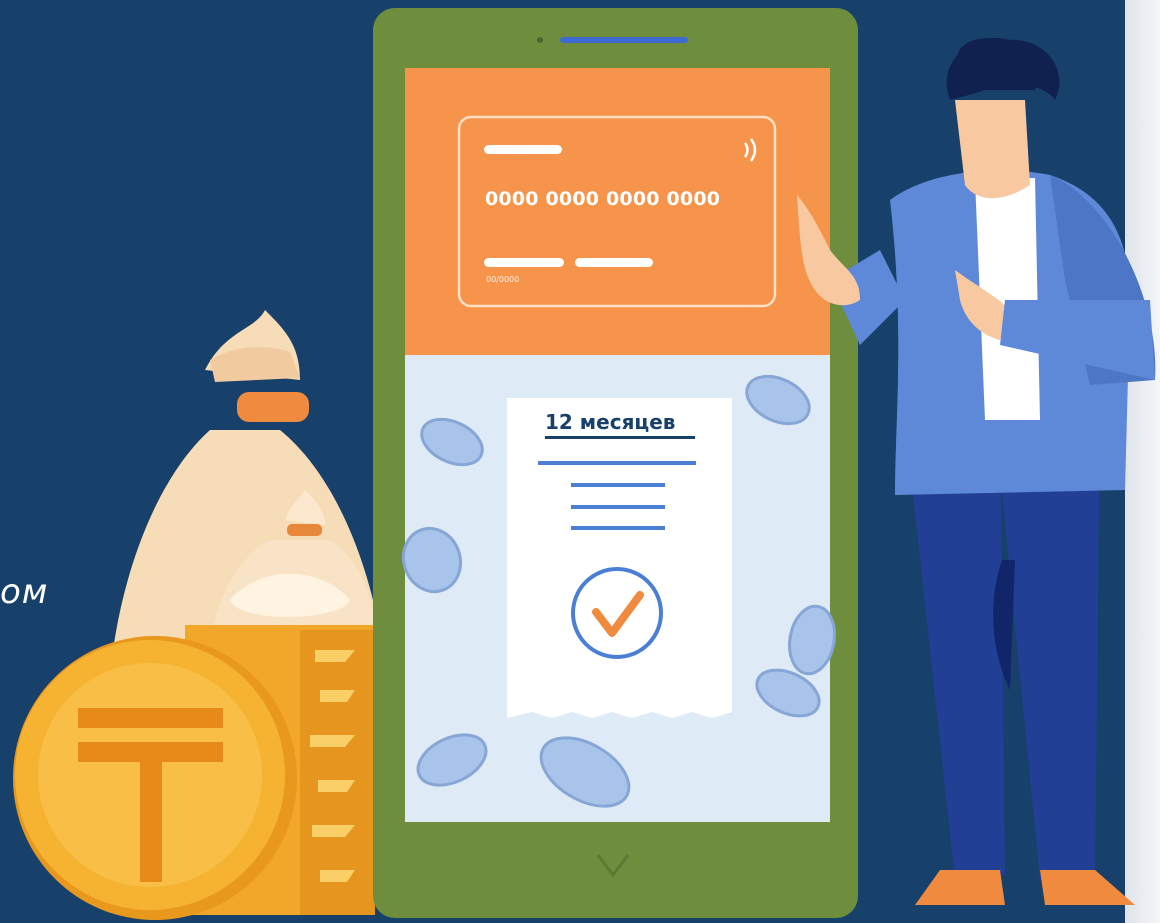  What do you see at coordinates (24, 592) in the screenshot?
I see `caption-text: ом` at bounding box center [24, 592].